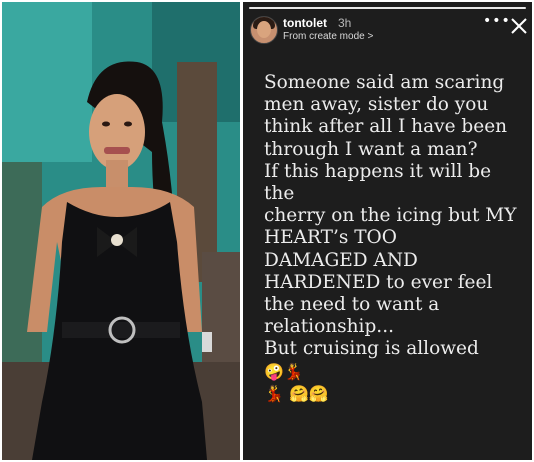 This screenshot has width=534, height=462. Describe the element at coordinates (296, 393) in the screenshot. I see `caption-emojis-line2: 💃 🤗🤗` at that location.